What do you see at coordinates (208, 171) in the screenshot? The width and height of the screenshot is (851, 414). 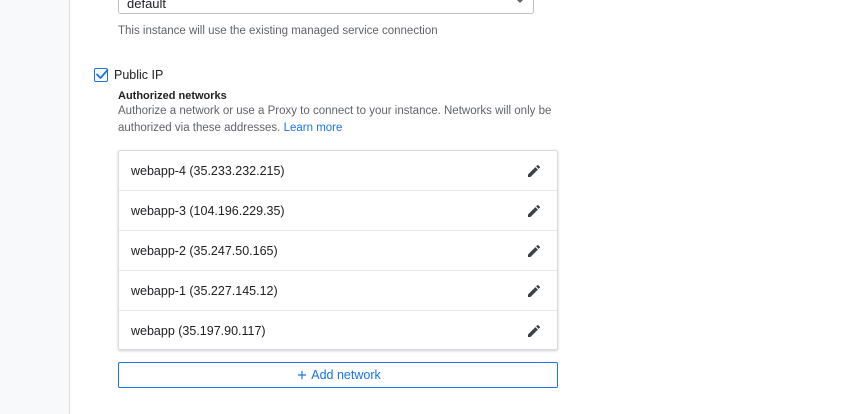 I see `network-label: webapp-4 (35.233.232.215)` at bounding box center [208, 171].